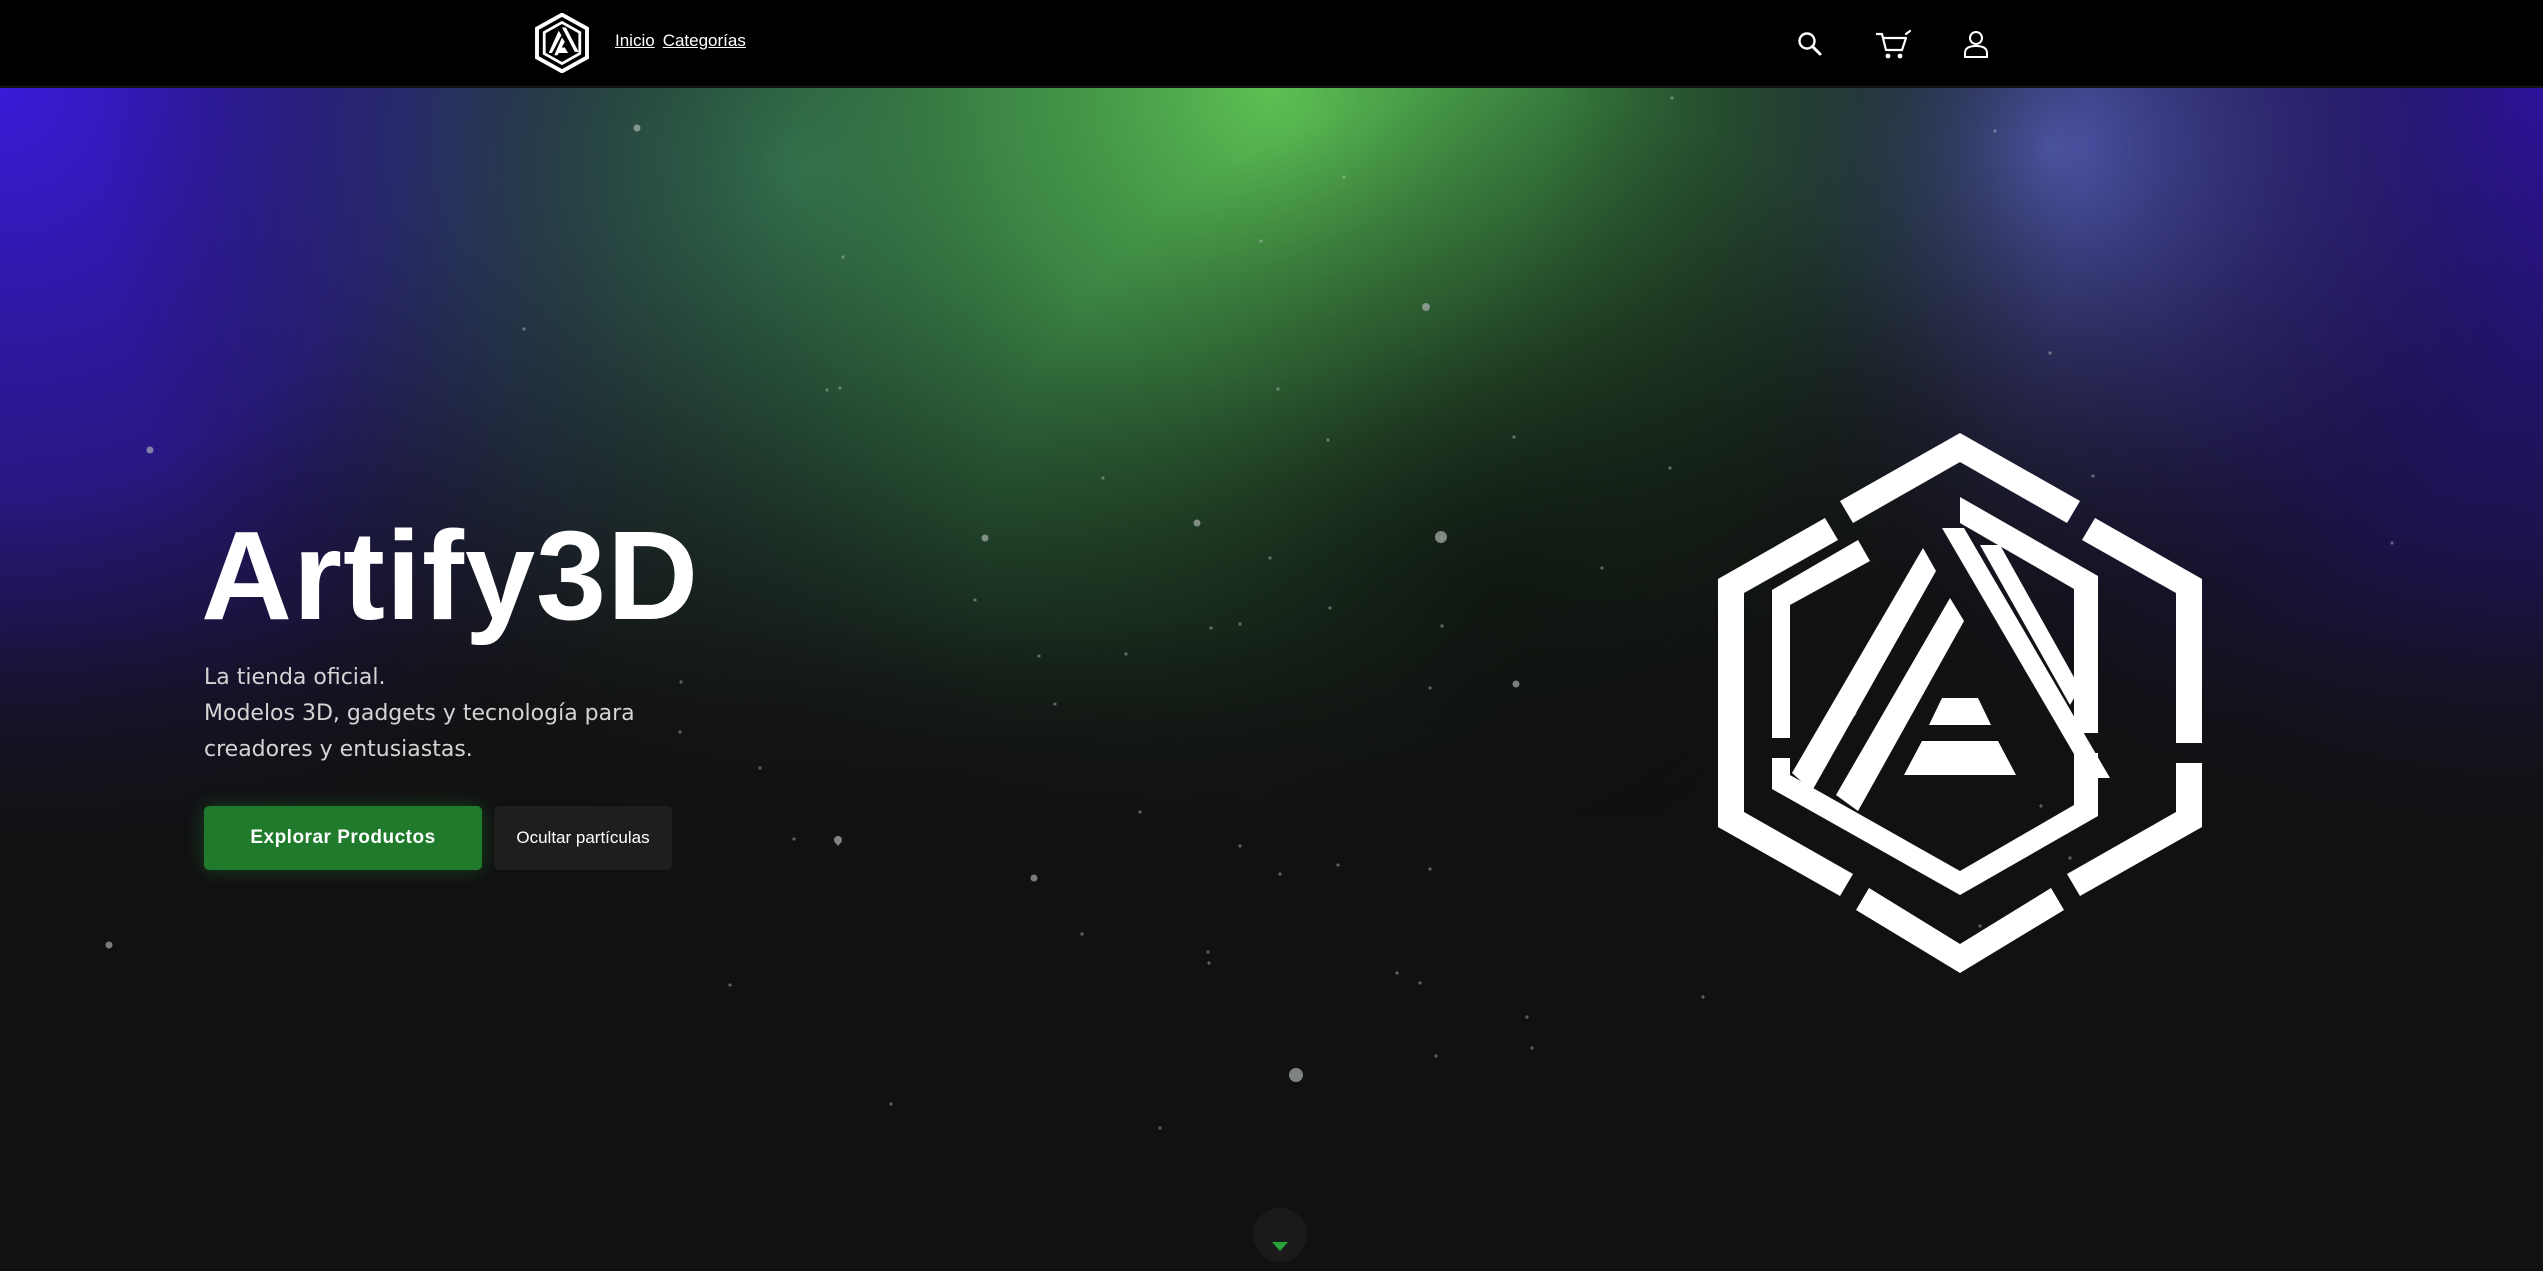 The image size is (2543, 1271). I want to click on cart-icon, so click(1892, 44).